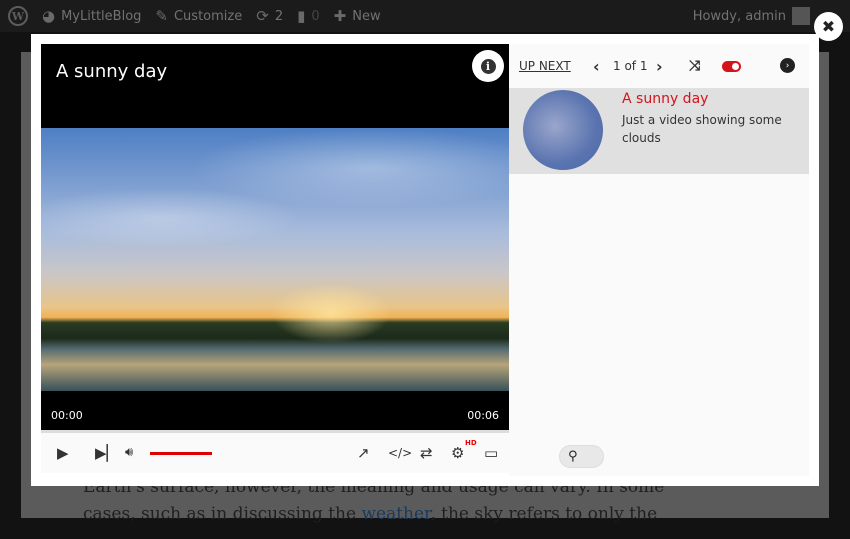 The width and height of the screenshot is (850, 539). I want to click on info-icon: i, so click(488, 66).